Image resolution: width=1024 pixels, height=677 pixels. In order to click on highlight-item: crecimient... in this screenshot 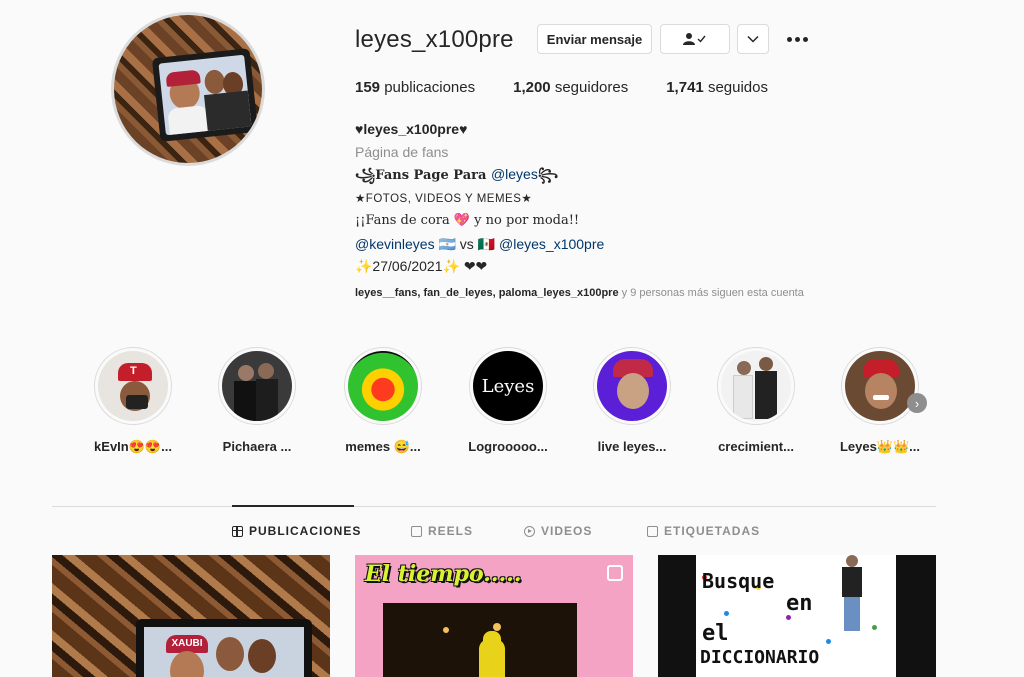, I will do `click(756, 400)`.